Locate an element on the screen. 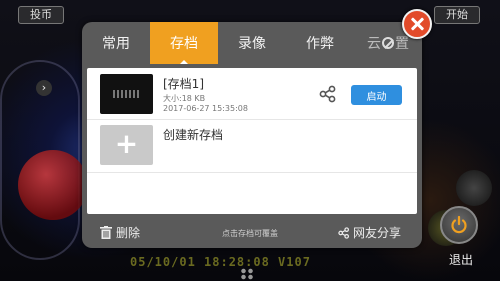 The width and height of the screenshot is (500, 281). overwrite-hint: 点击存档可覆盖 is located at coordinates (250, 233).